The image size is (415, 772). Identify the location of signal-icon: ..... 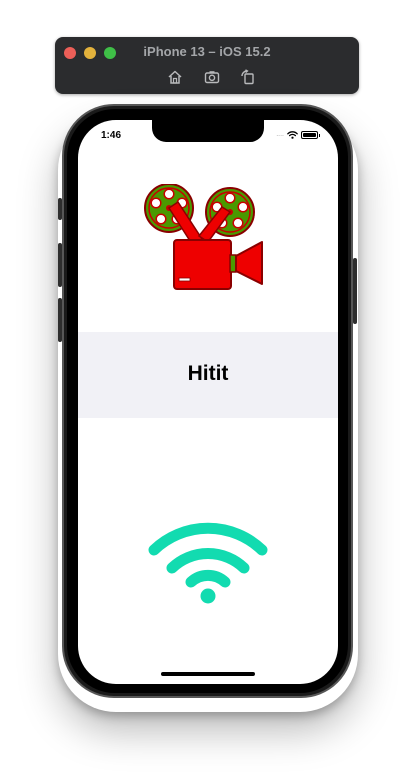
(280, 134).